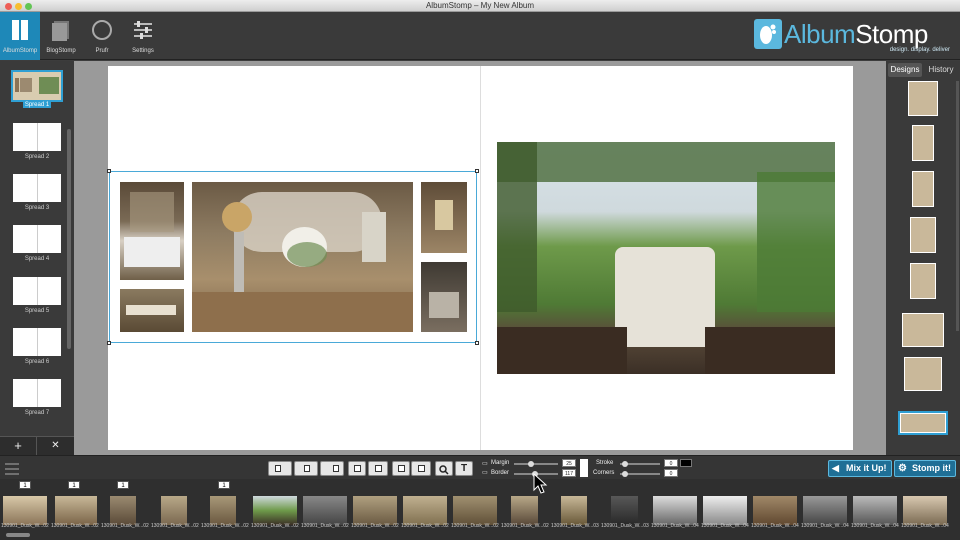 Image resolution: width=960 pixels, height=540 pixels. What do you see at coordinates (302, 257) in the screenshot?
I see `photo-centerpiece` at bounding box center [302, 257].